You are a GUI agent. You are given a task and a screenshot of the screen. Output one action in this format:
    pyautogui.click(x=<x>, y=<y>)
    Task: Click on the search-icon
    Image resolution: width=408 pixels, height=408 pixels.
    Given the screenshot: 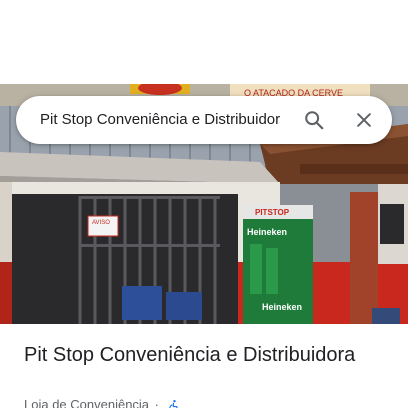 What is the action you would take?
    pyautogui.click(x=314, y=120)
    